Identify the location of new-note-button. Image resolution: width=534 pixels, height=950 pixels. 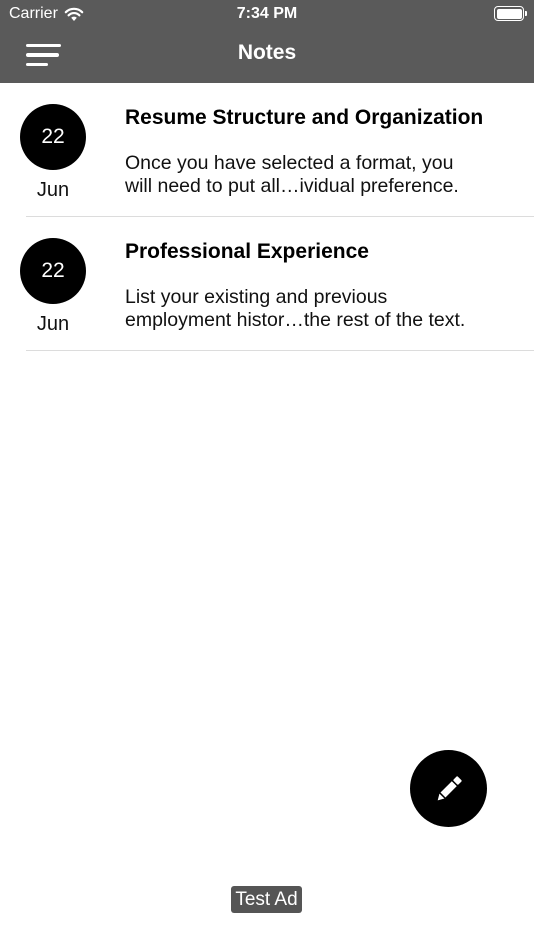
(448, 788).